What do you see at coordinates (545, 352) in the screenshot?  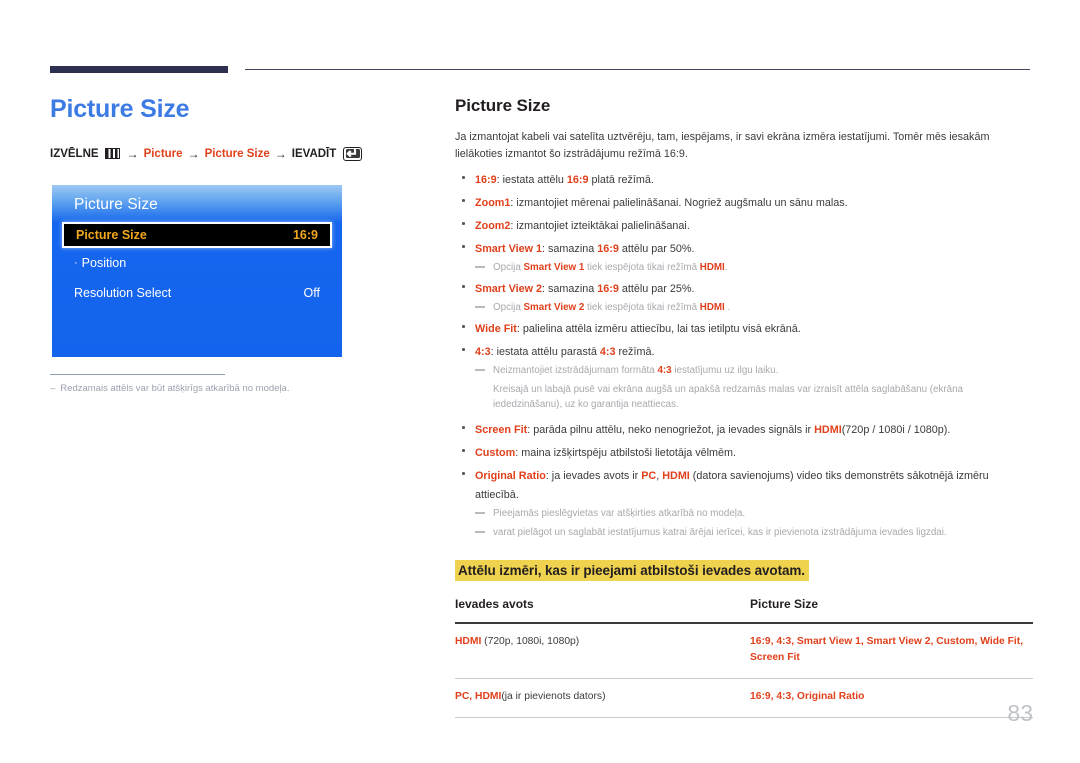 I see `option-desc: : iestata attēlu parastā` at bounding box center [545, 352].